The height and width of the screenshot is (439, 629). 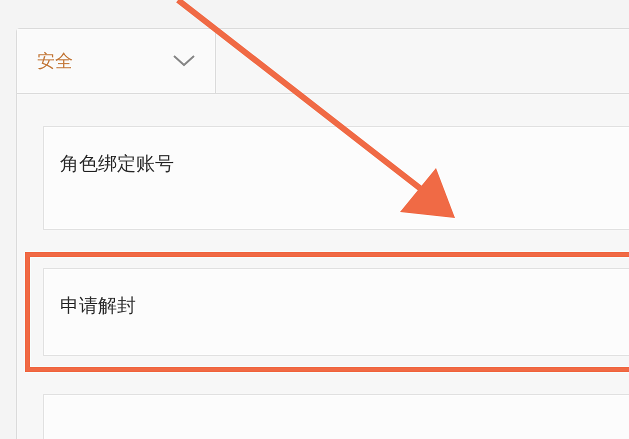 What do you see at coordinates (117, 164) in the screenshot?
I see `menu-item-label: 角色绑定账号` at bounding box center [117, 164].